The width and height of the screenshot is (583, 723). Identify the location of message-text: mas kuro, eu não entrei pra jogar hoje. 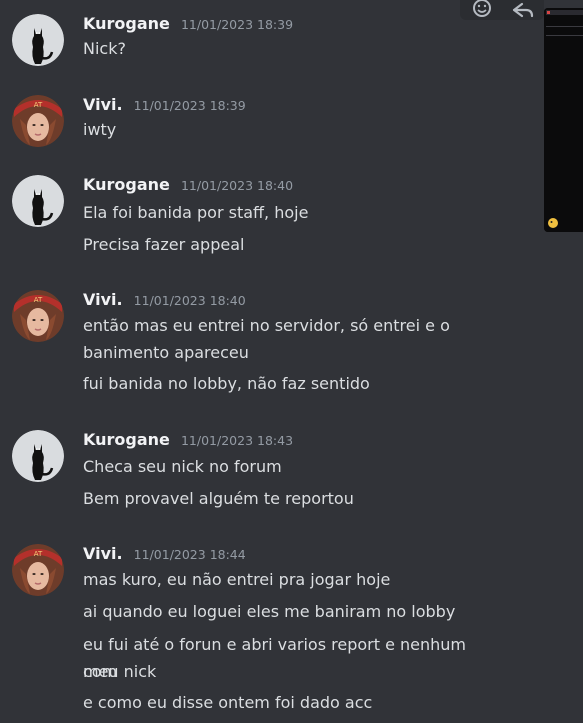
(237, 579).